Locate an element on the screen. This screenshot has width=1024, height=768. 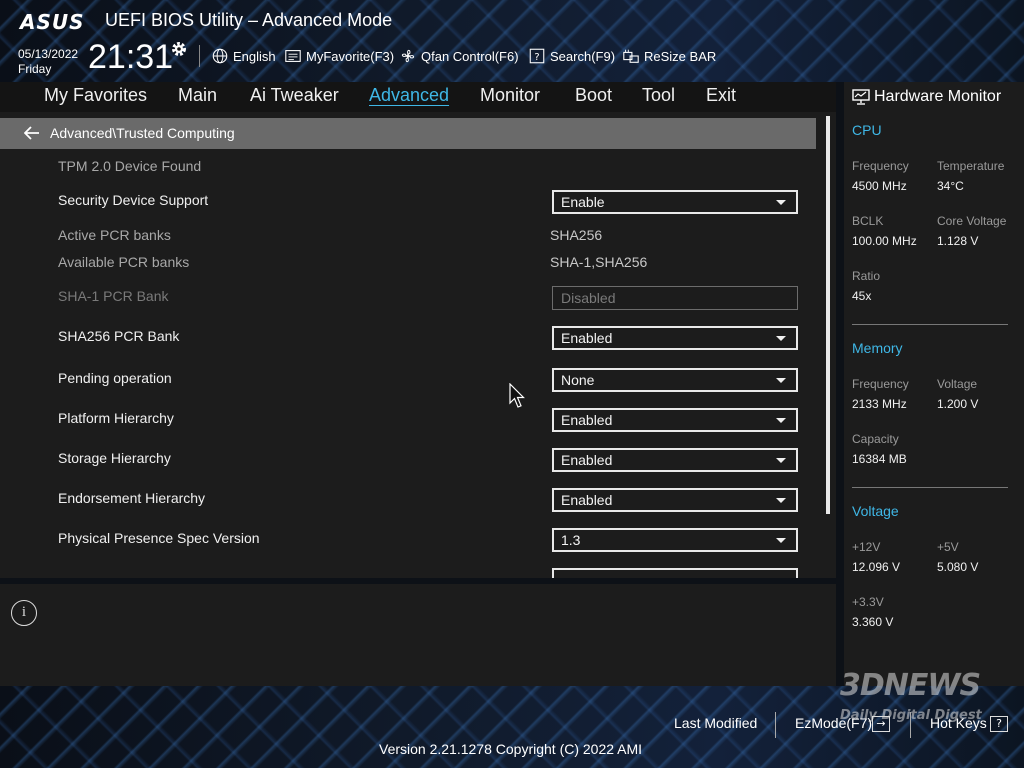
help-panel: i is located at coordinates (418, 635).